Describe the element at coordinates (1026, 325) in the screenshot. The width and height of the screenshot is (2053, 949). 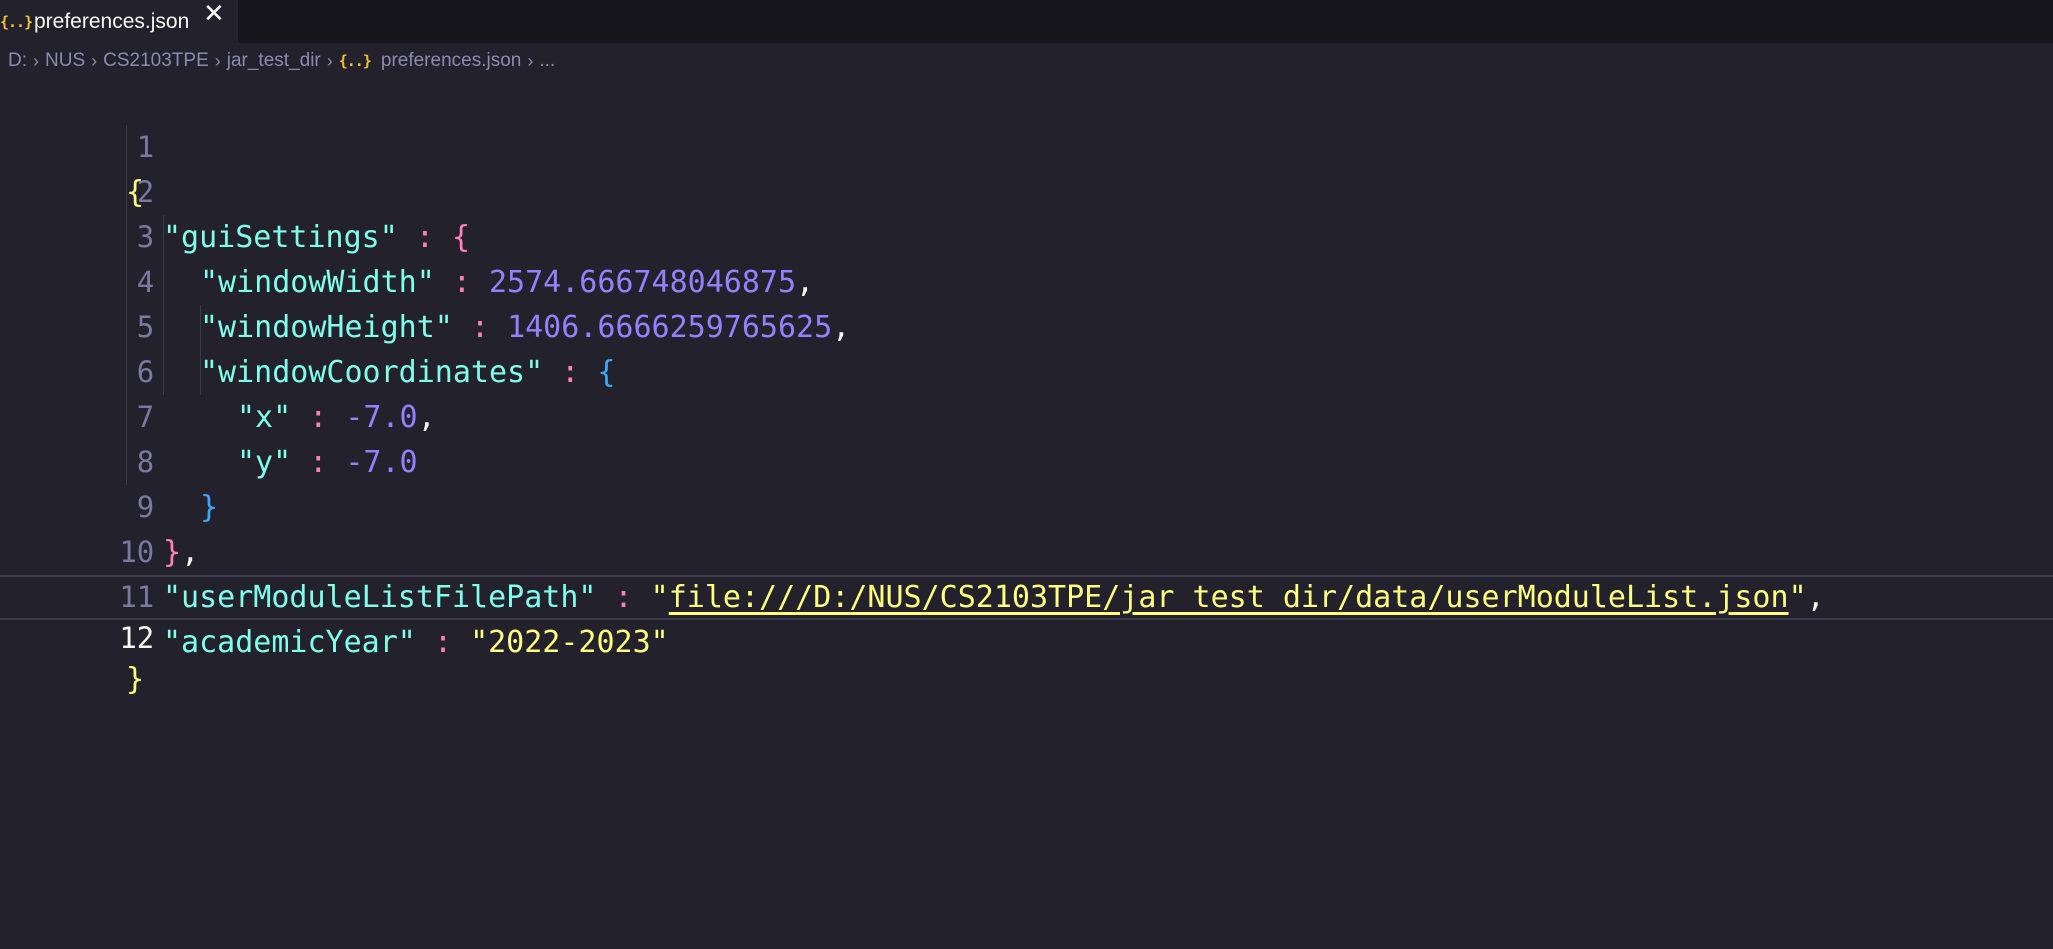
I see `code-line: 5 "windowCoordinates" : {` at that location.